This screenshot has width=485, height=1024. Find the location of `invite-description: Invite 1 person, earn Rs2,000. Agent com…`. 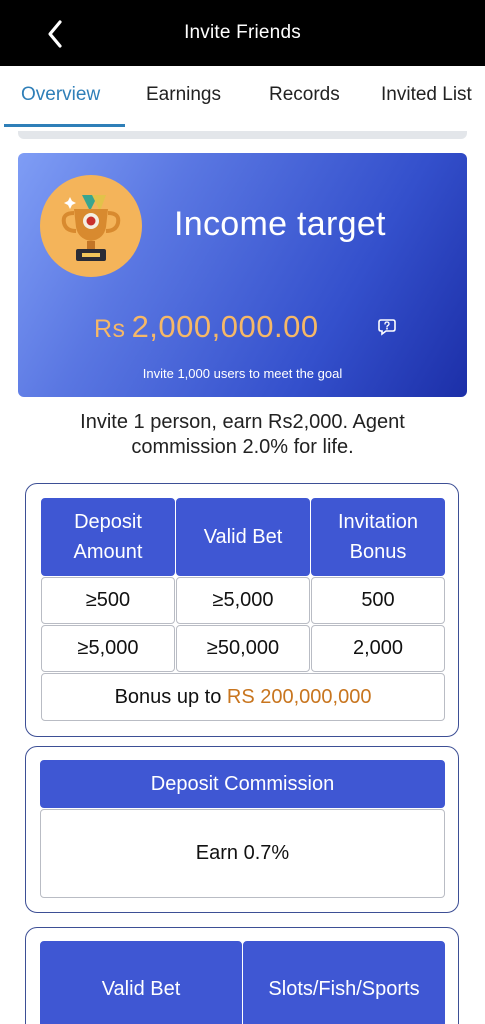

invite-description: Invite 1 person, earn Rs2,000. Agent com… is located at coordinates (242, 434).